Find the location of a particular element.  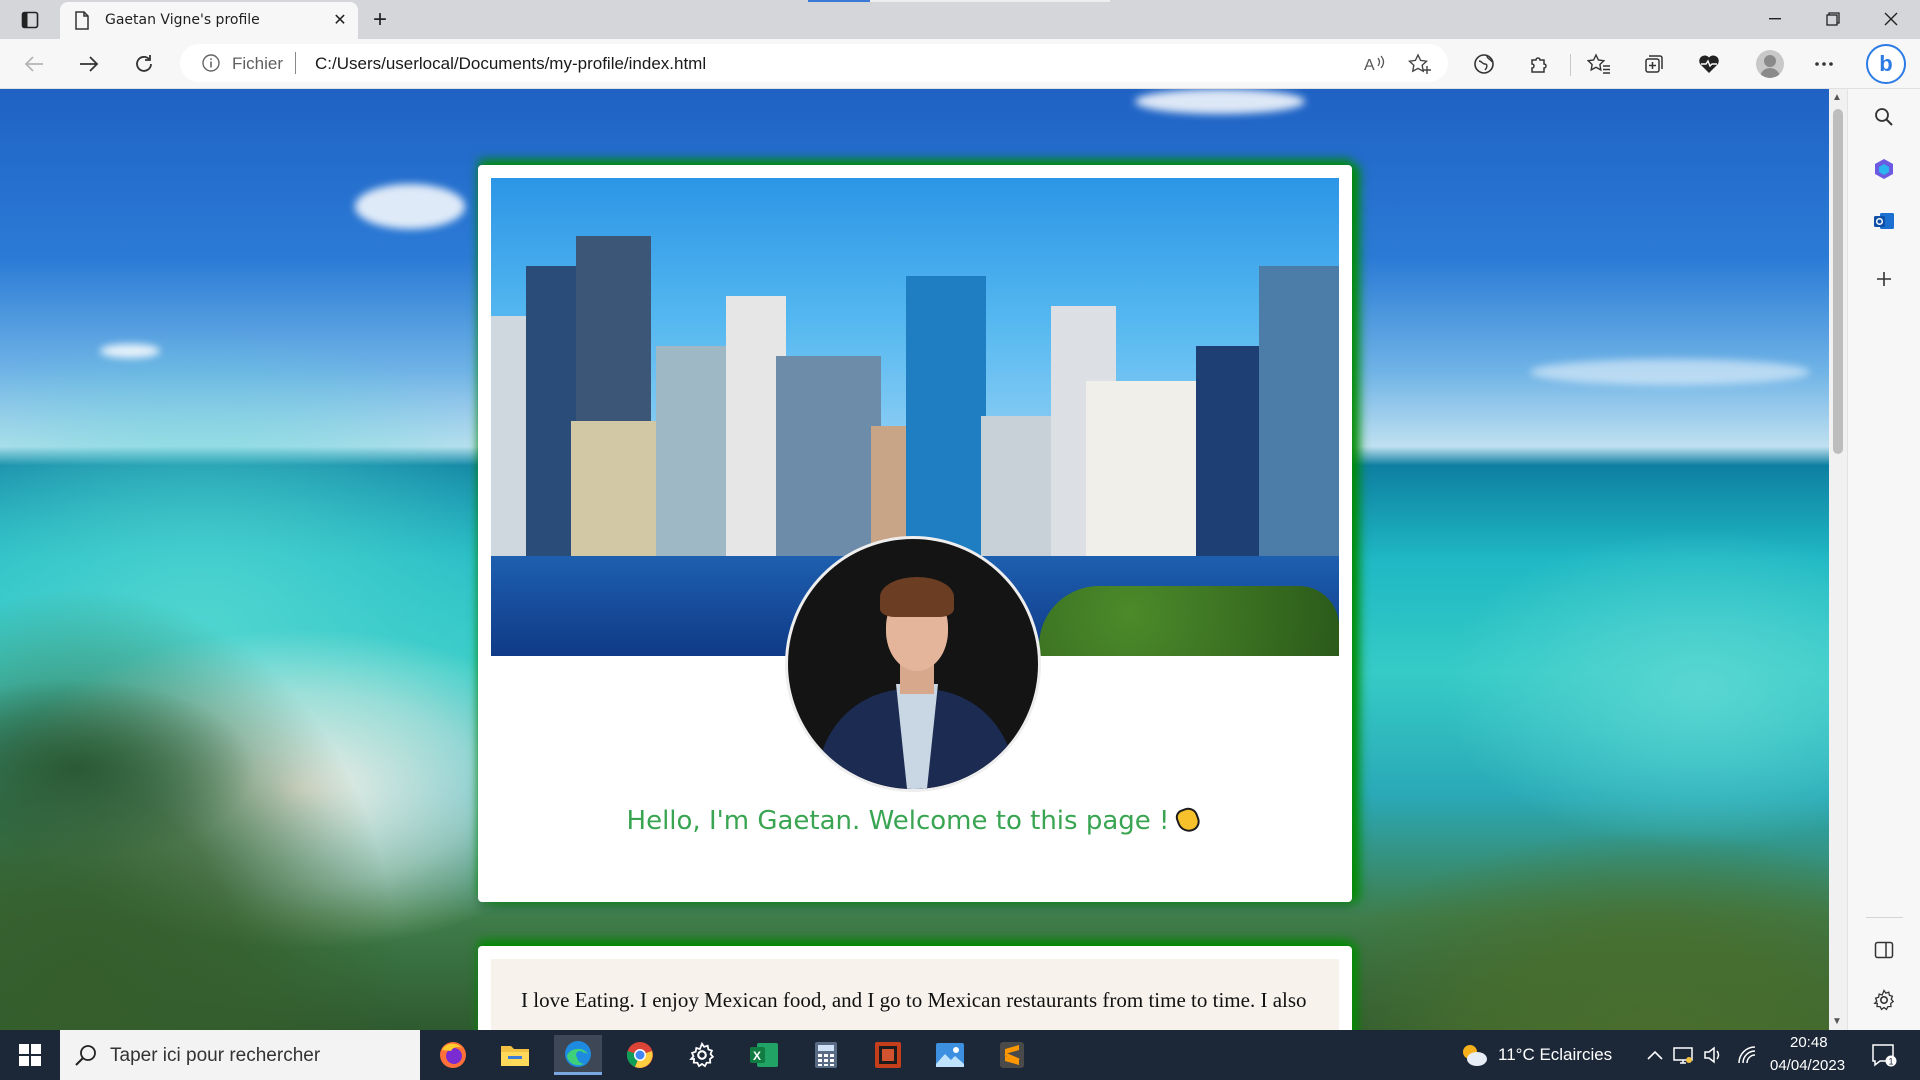

clock-time: 20:48 is located at coordinates (1809, 1042).